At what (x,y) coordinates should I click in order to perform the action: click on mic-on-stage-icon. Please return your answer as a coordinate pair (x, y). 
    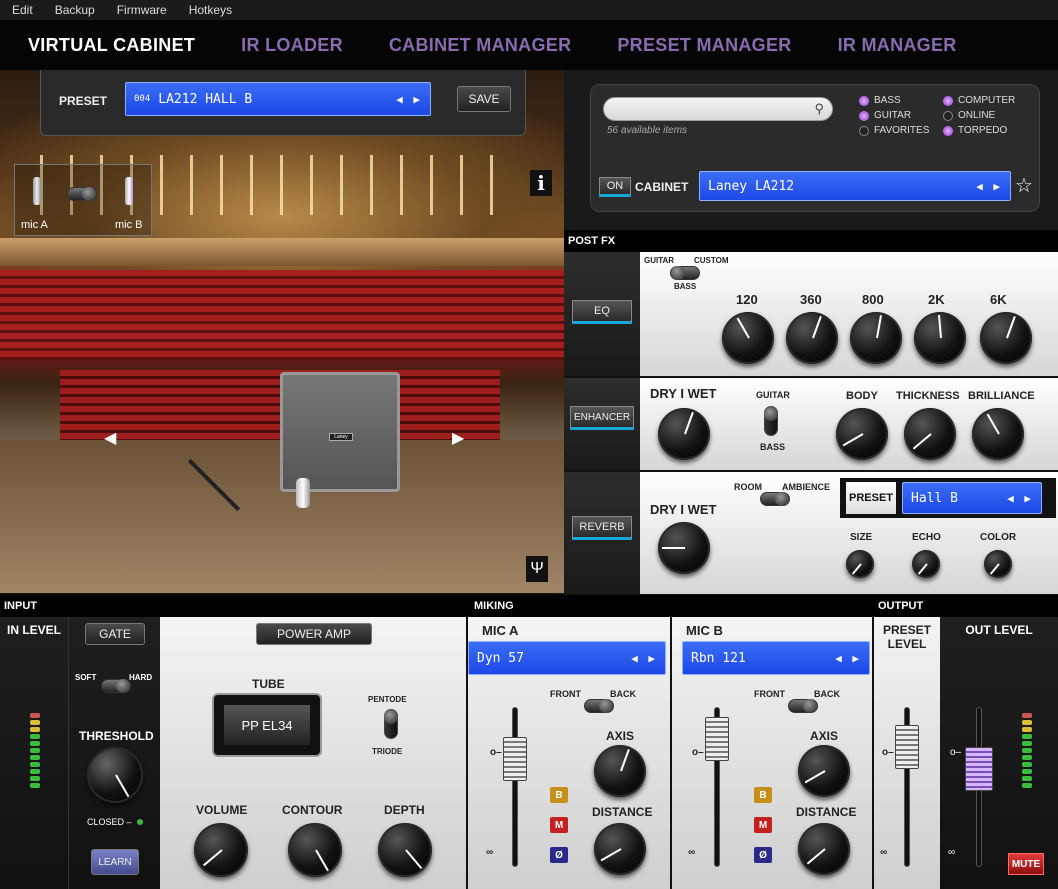
    Looking at the image, I should click on (303, 493).